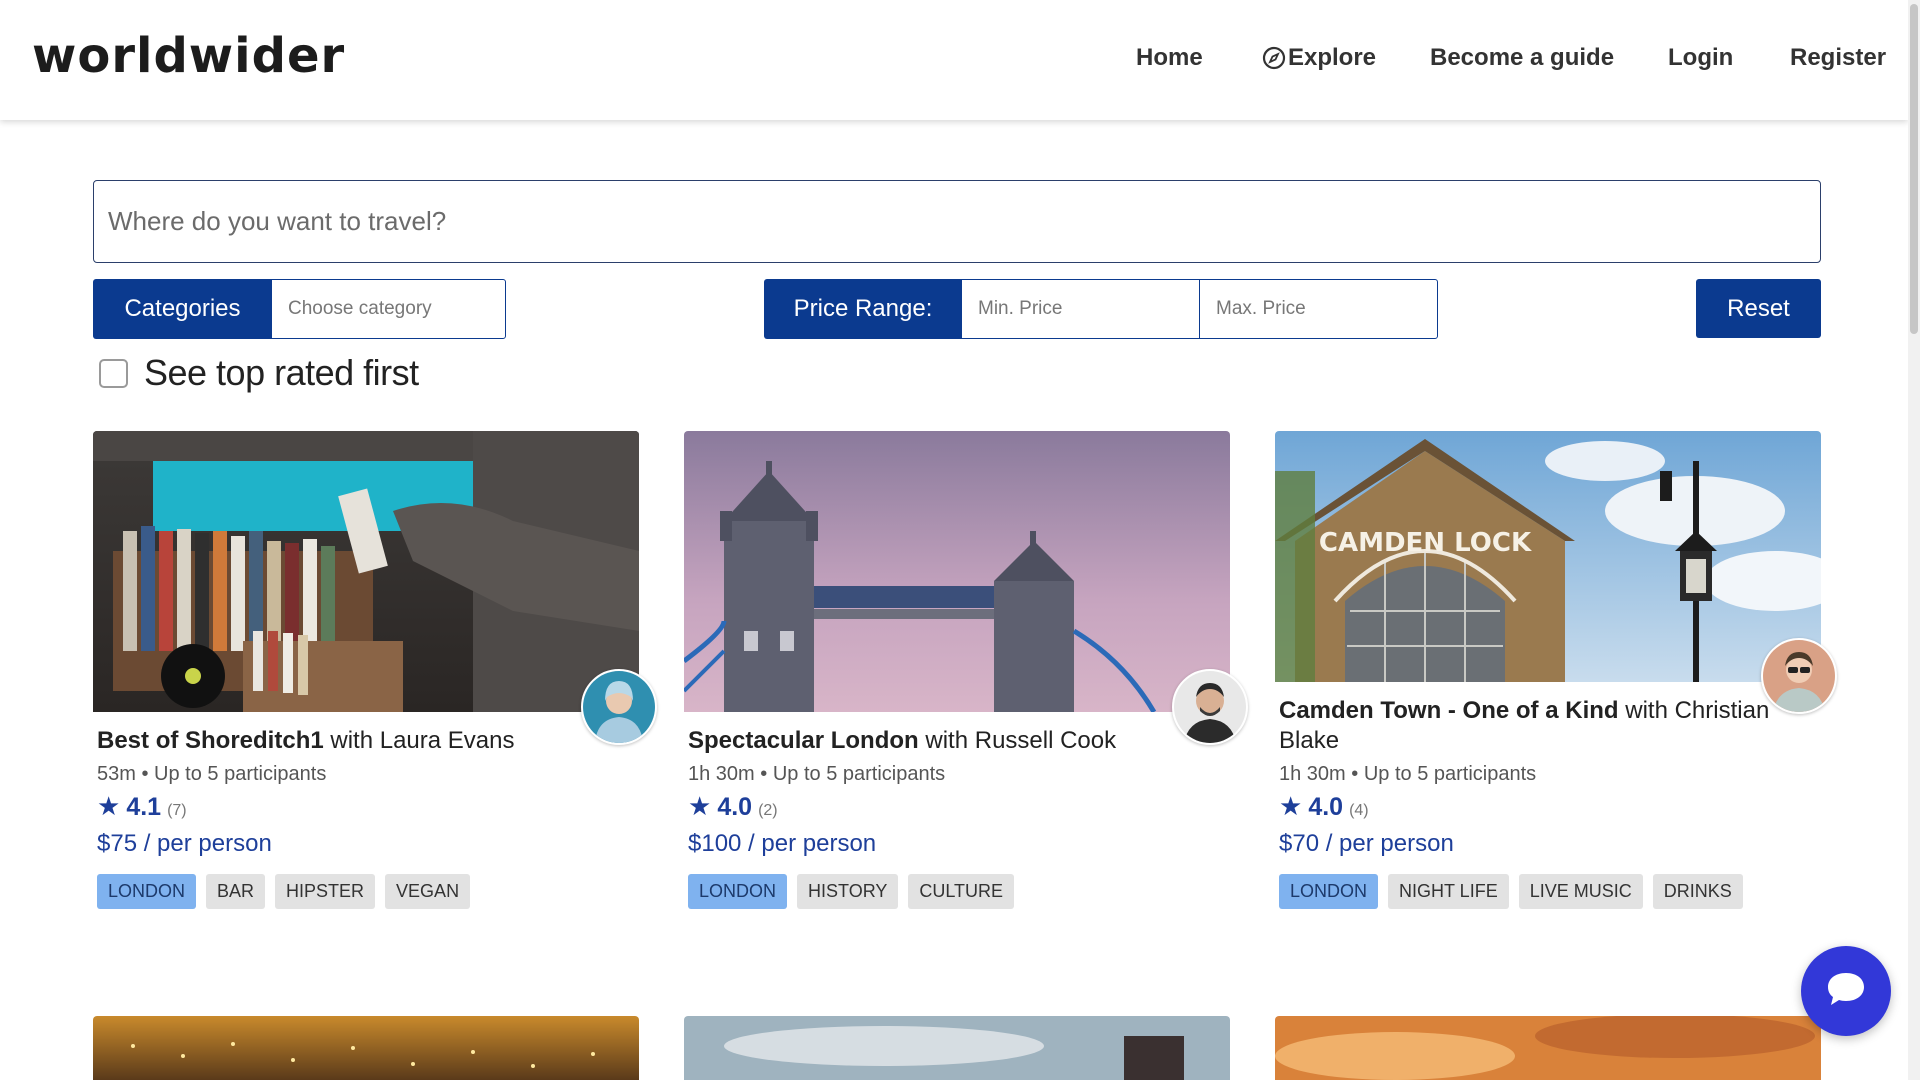 This screenshot has height=1080, width=1920. What do you see at coordinates (863, 309) in the screenshot?
I see `price-range-label: Price Range:` at bounding box center [863, 309].